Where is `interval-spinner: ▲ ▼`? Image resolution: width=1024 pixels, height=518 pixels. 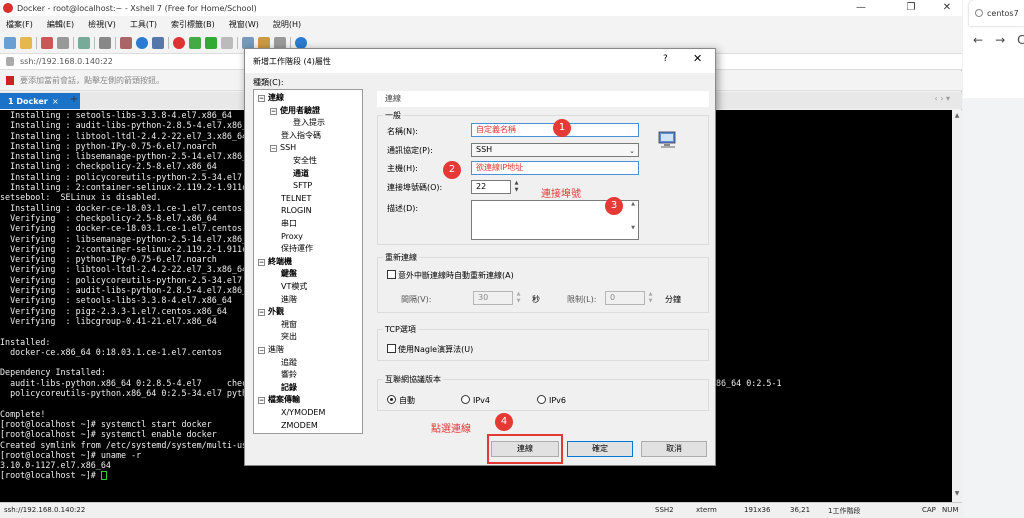 interval-spinner: ▲ ▼ is located at coordinates (518, 298).